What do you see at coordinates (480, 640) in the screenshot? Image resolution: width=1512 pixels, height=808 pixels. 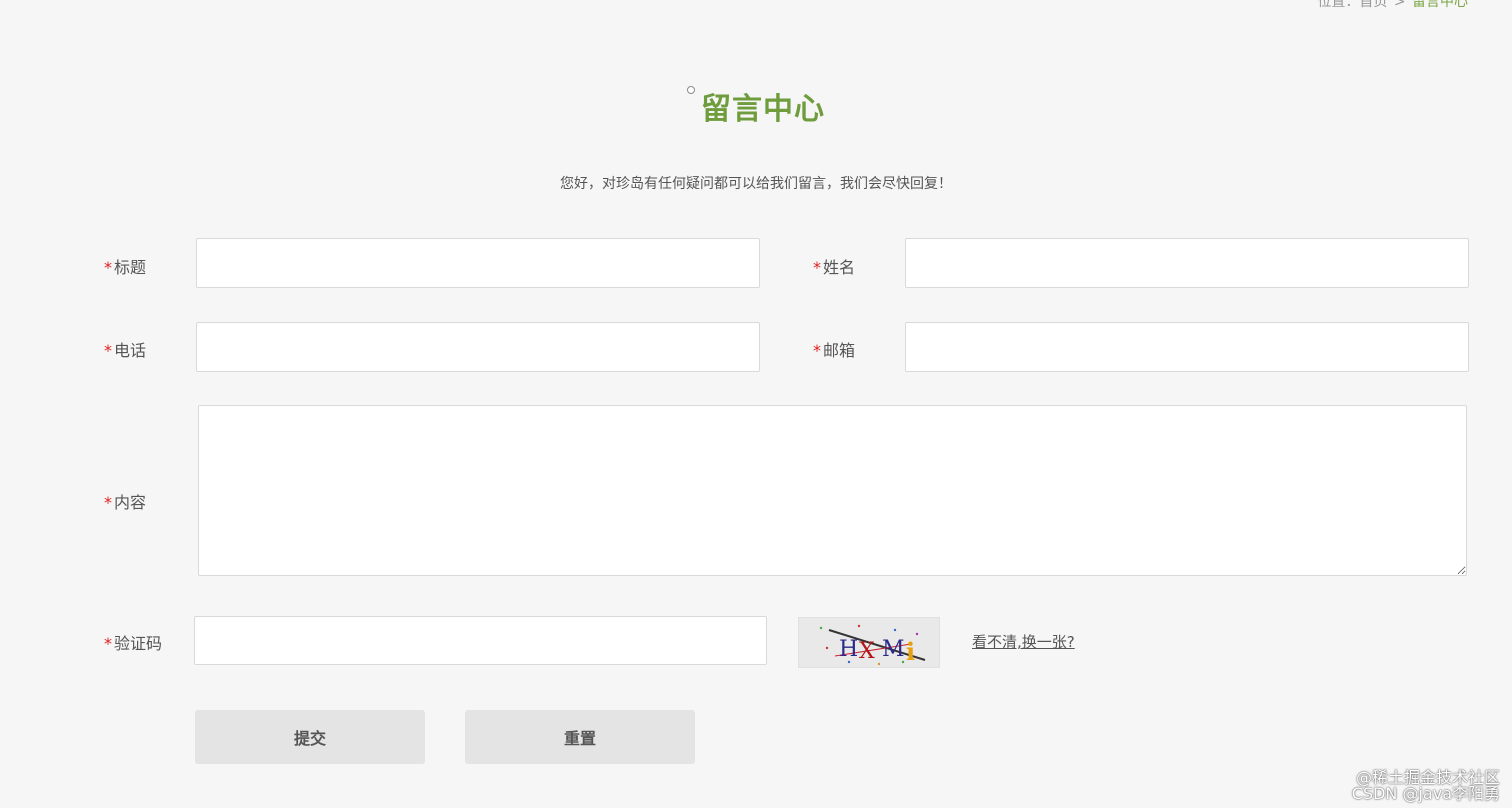 I see `captcha-input` at bounding box center [480, 640].